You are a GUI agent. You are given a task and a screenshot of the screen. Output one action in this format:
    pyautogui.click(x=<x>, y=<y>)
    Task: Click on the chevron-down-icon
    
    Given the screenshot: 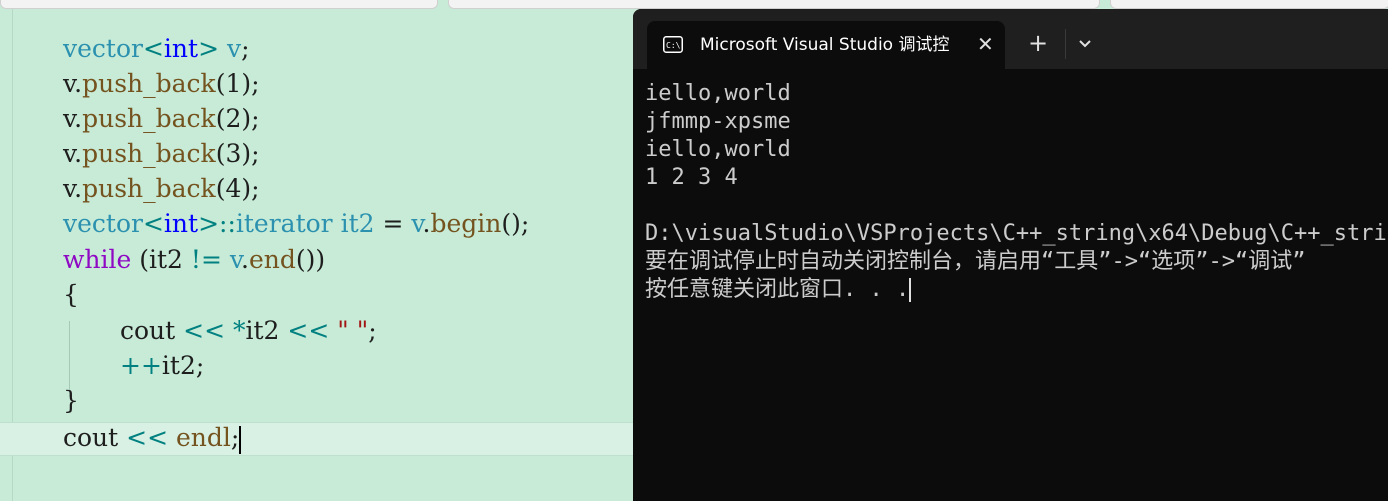 What is the action you would take?
    pyautogui.click(x=1085, y=43)
    